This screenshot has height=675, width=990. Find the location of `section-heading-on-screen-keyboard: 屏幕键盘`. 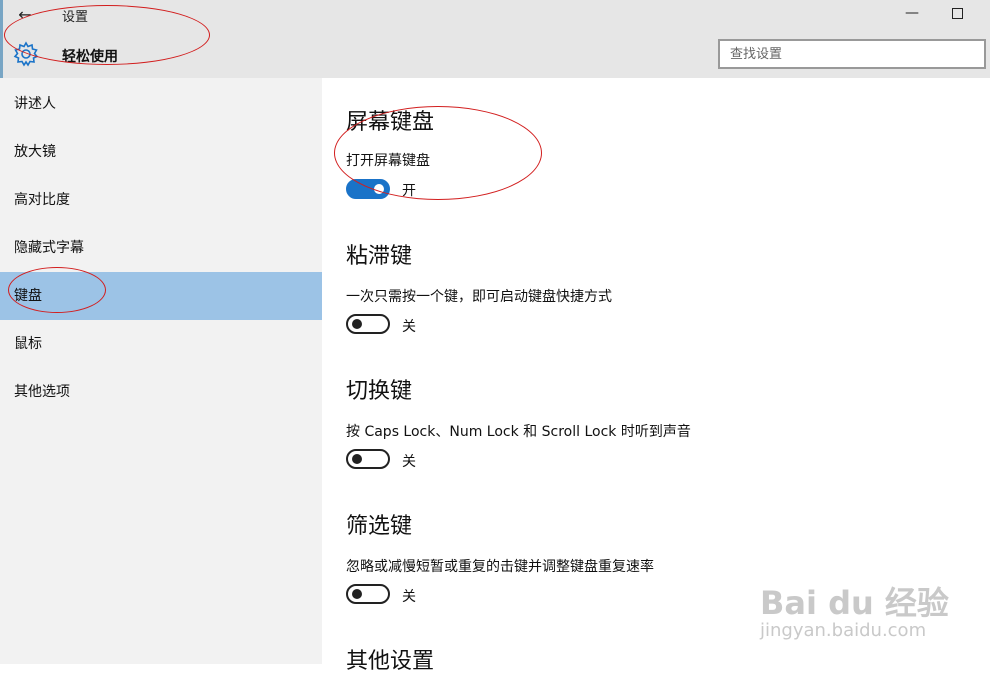

section-heading-on-screen-keyboard: 屏幕键盘 is located at coordinates (390, 122).